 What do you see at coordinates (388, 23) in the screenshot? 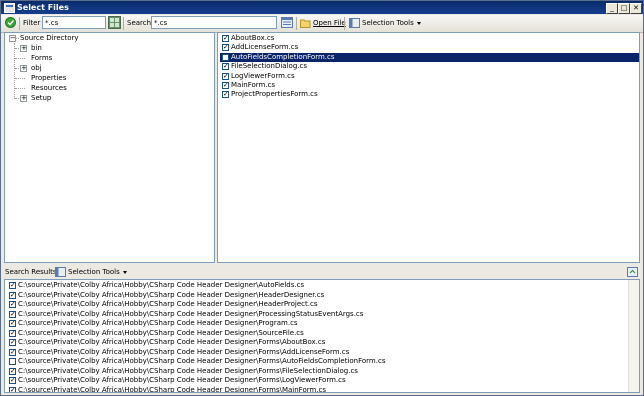
I see `selection-tools-label: Selection Tools` at bounding box center [388, 23].